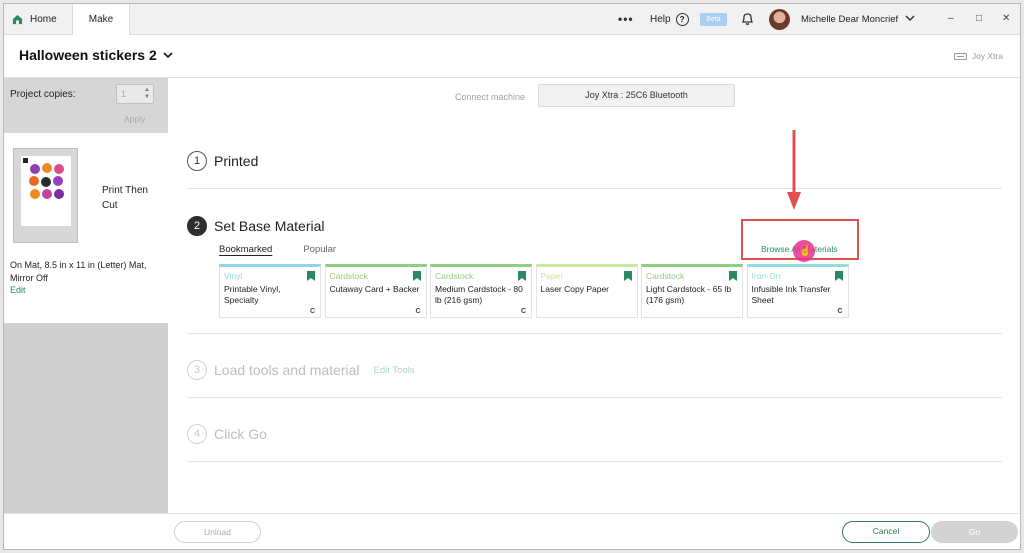  What do you see at coordinates (197, 226) in the screenshot?
I see `step-number: 2` at bounding box center [197, 226].